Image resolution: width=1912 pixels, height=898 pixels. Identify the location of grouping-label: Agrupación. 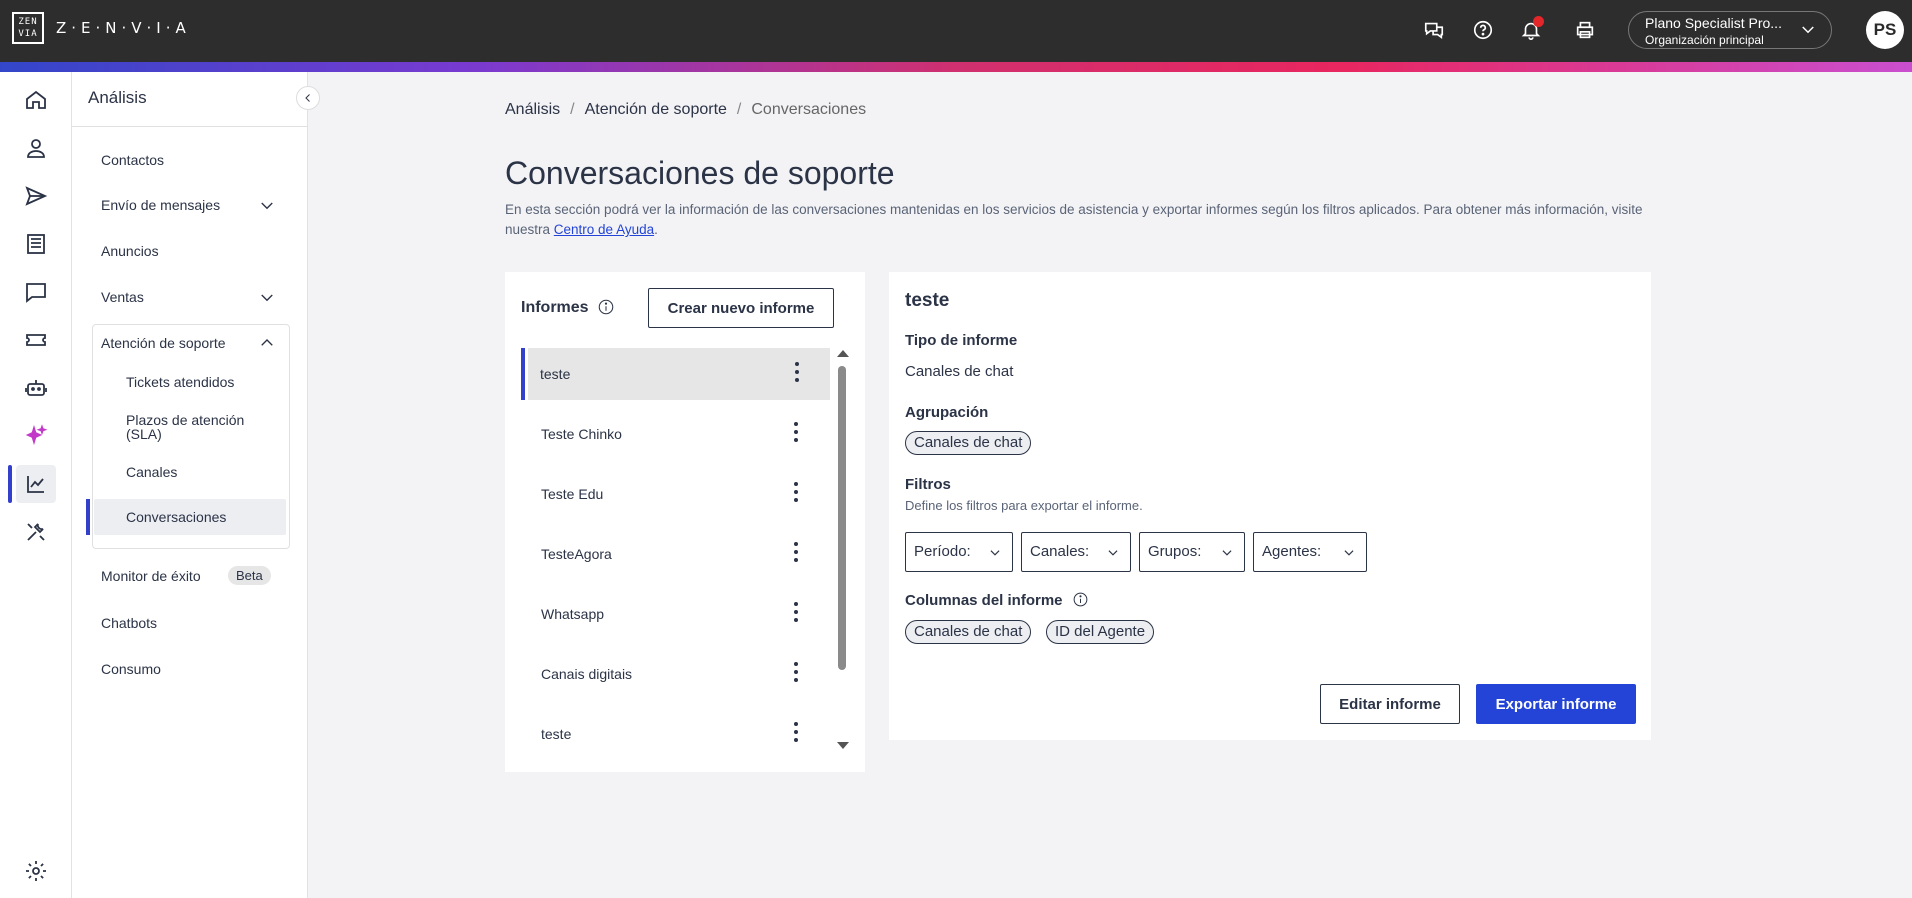
(947, 412).